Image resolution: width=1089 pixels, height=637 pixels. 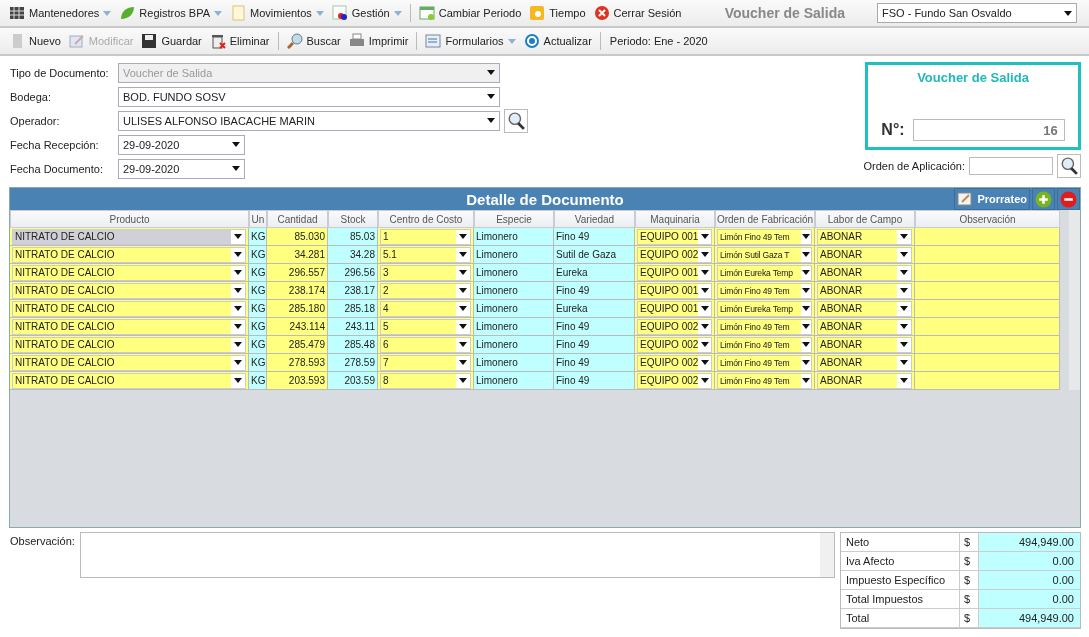 I want to click on cost-center-select: 5, so click(x=425, y=326).